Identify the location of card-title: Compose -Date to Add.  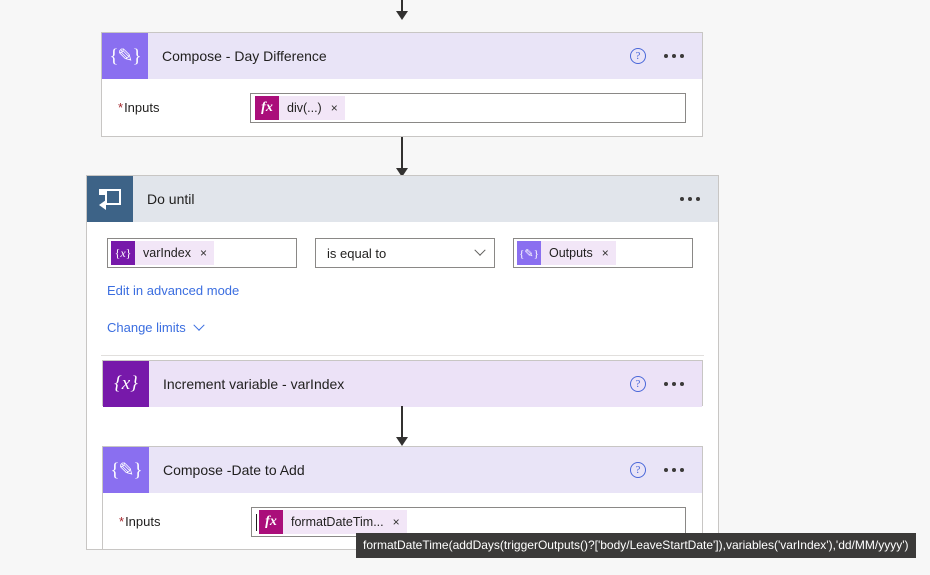
(234, 470).